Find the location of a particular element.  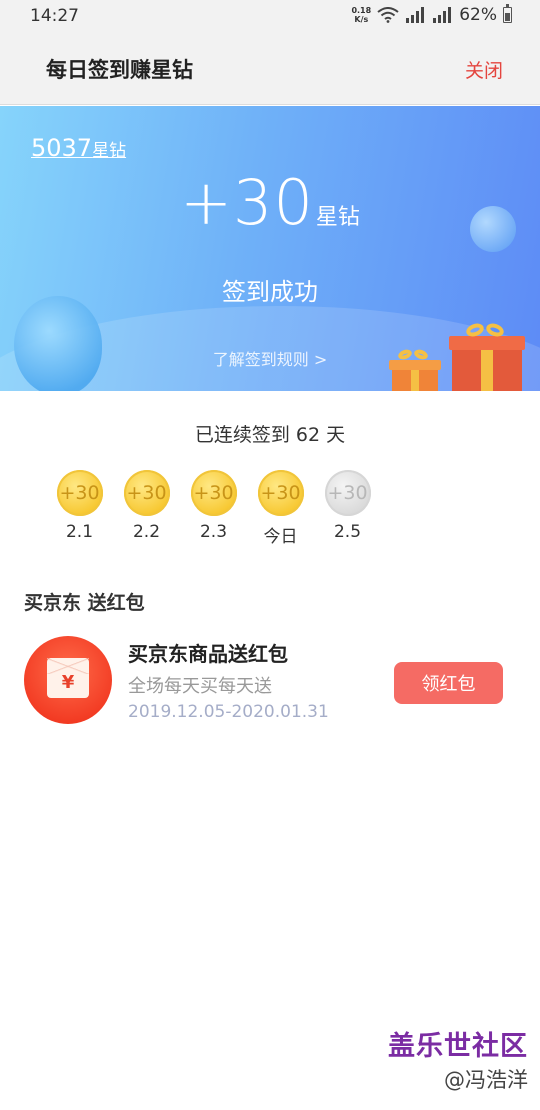

balance-unit: 星钻 is located at coordinates (109, 151).